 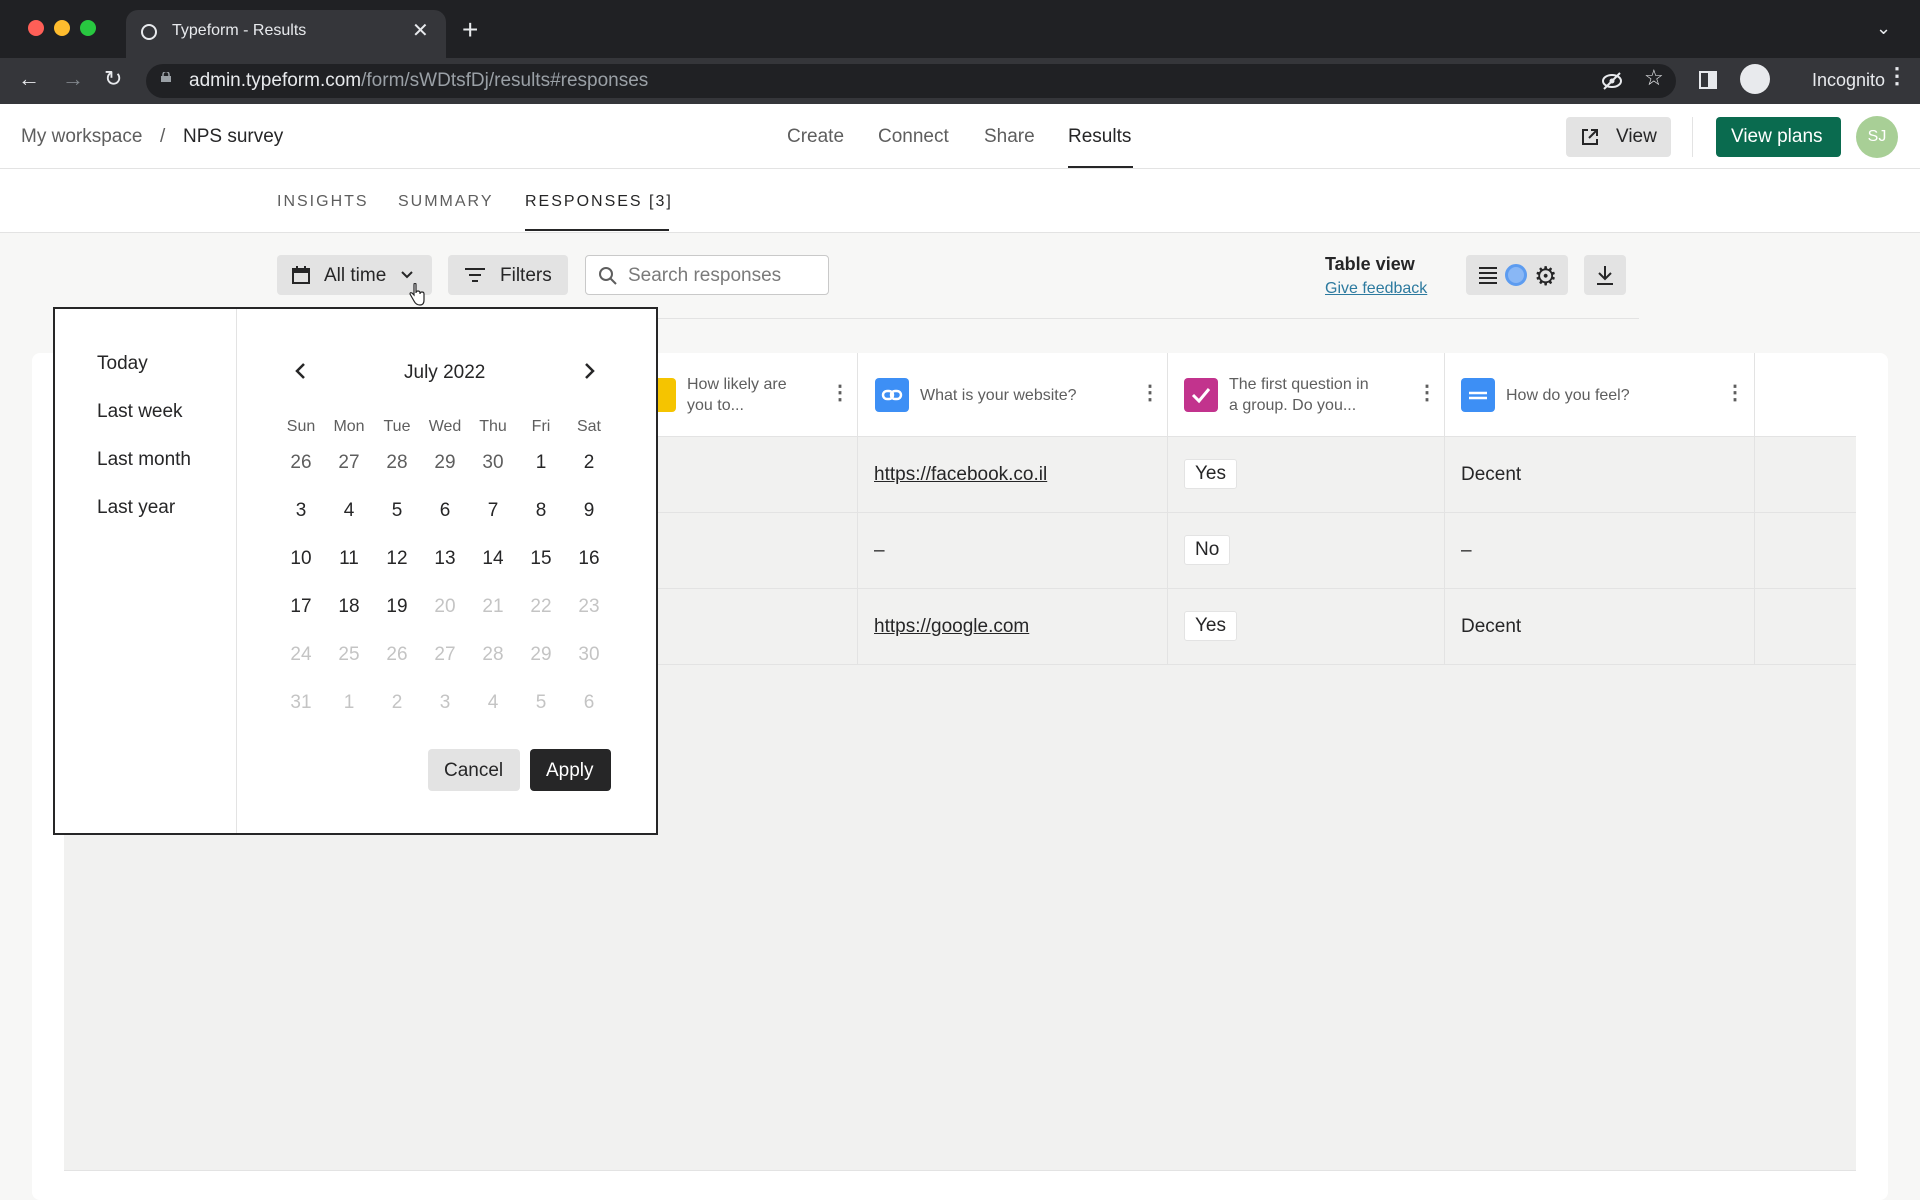 I want to click on toggle-knob, so click(x=1516, y=275).